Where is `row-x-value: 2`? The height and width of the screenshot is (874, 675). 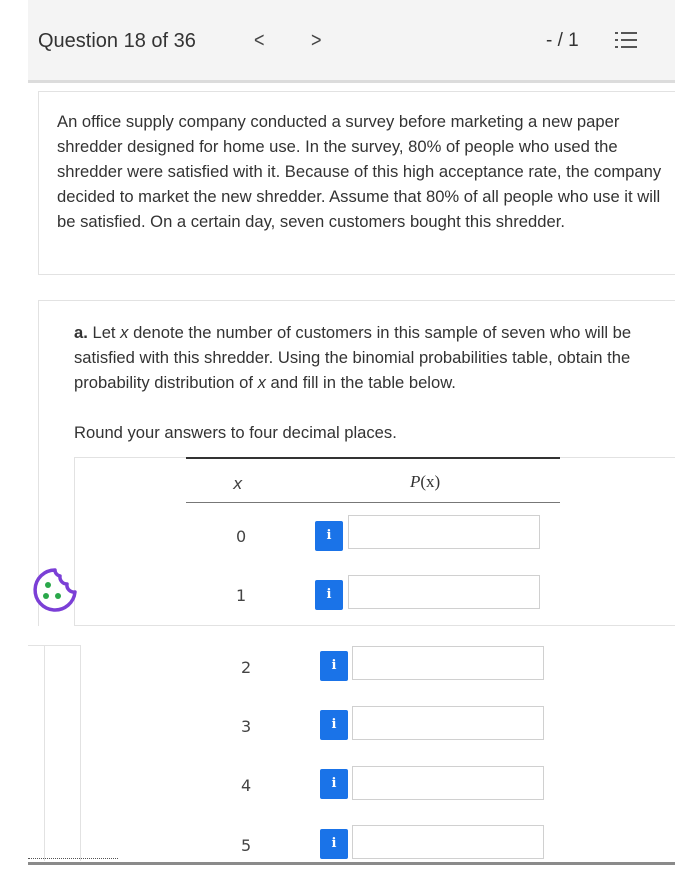 row-x-value: 2 is located at coordinates (246, 667).